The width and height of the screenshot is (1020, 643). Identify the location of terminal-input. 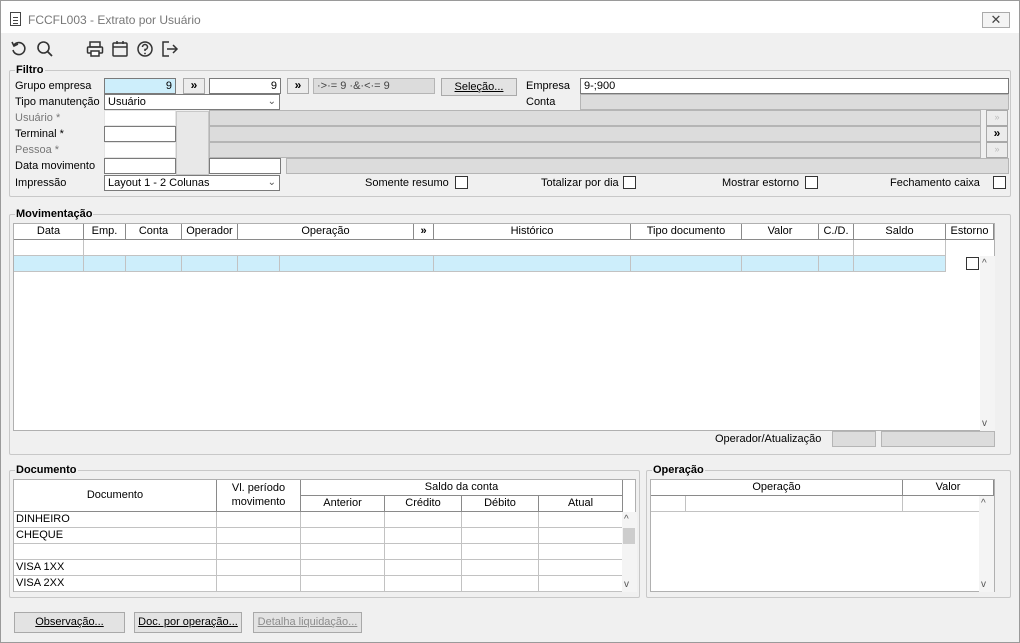
(140, 134).